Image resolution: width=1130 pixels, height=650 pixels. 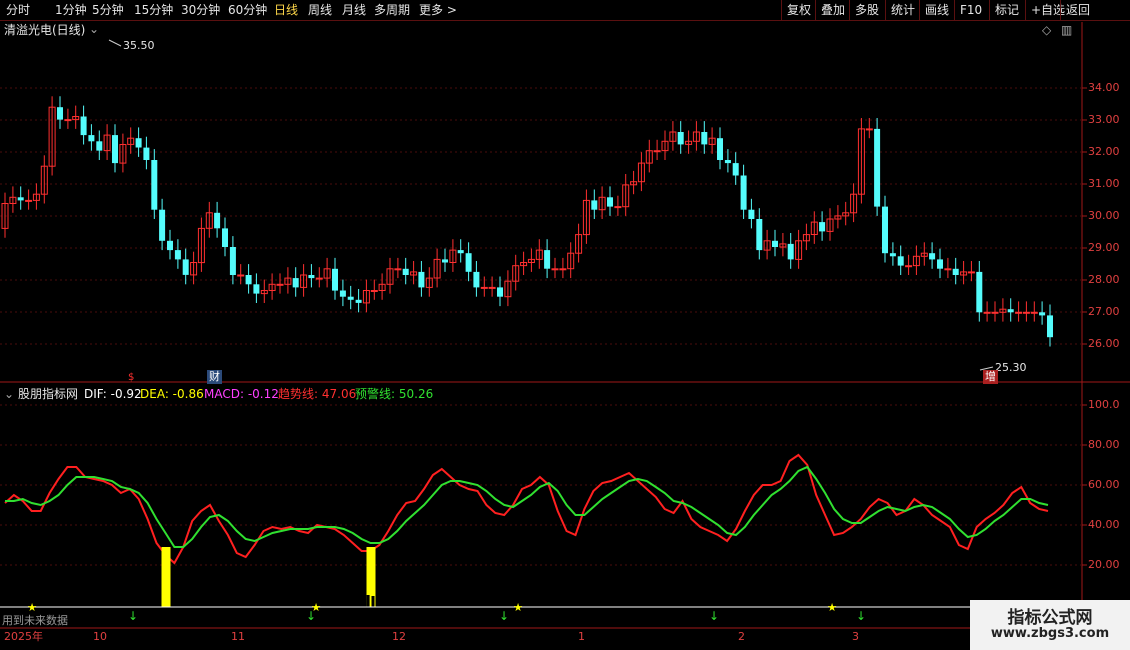 What do you see at coordinates (1104, 404) in the screenshot?
I see `indicator-tick-label: 100.0` at bounding box center [1104, 404].